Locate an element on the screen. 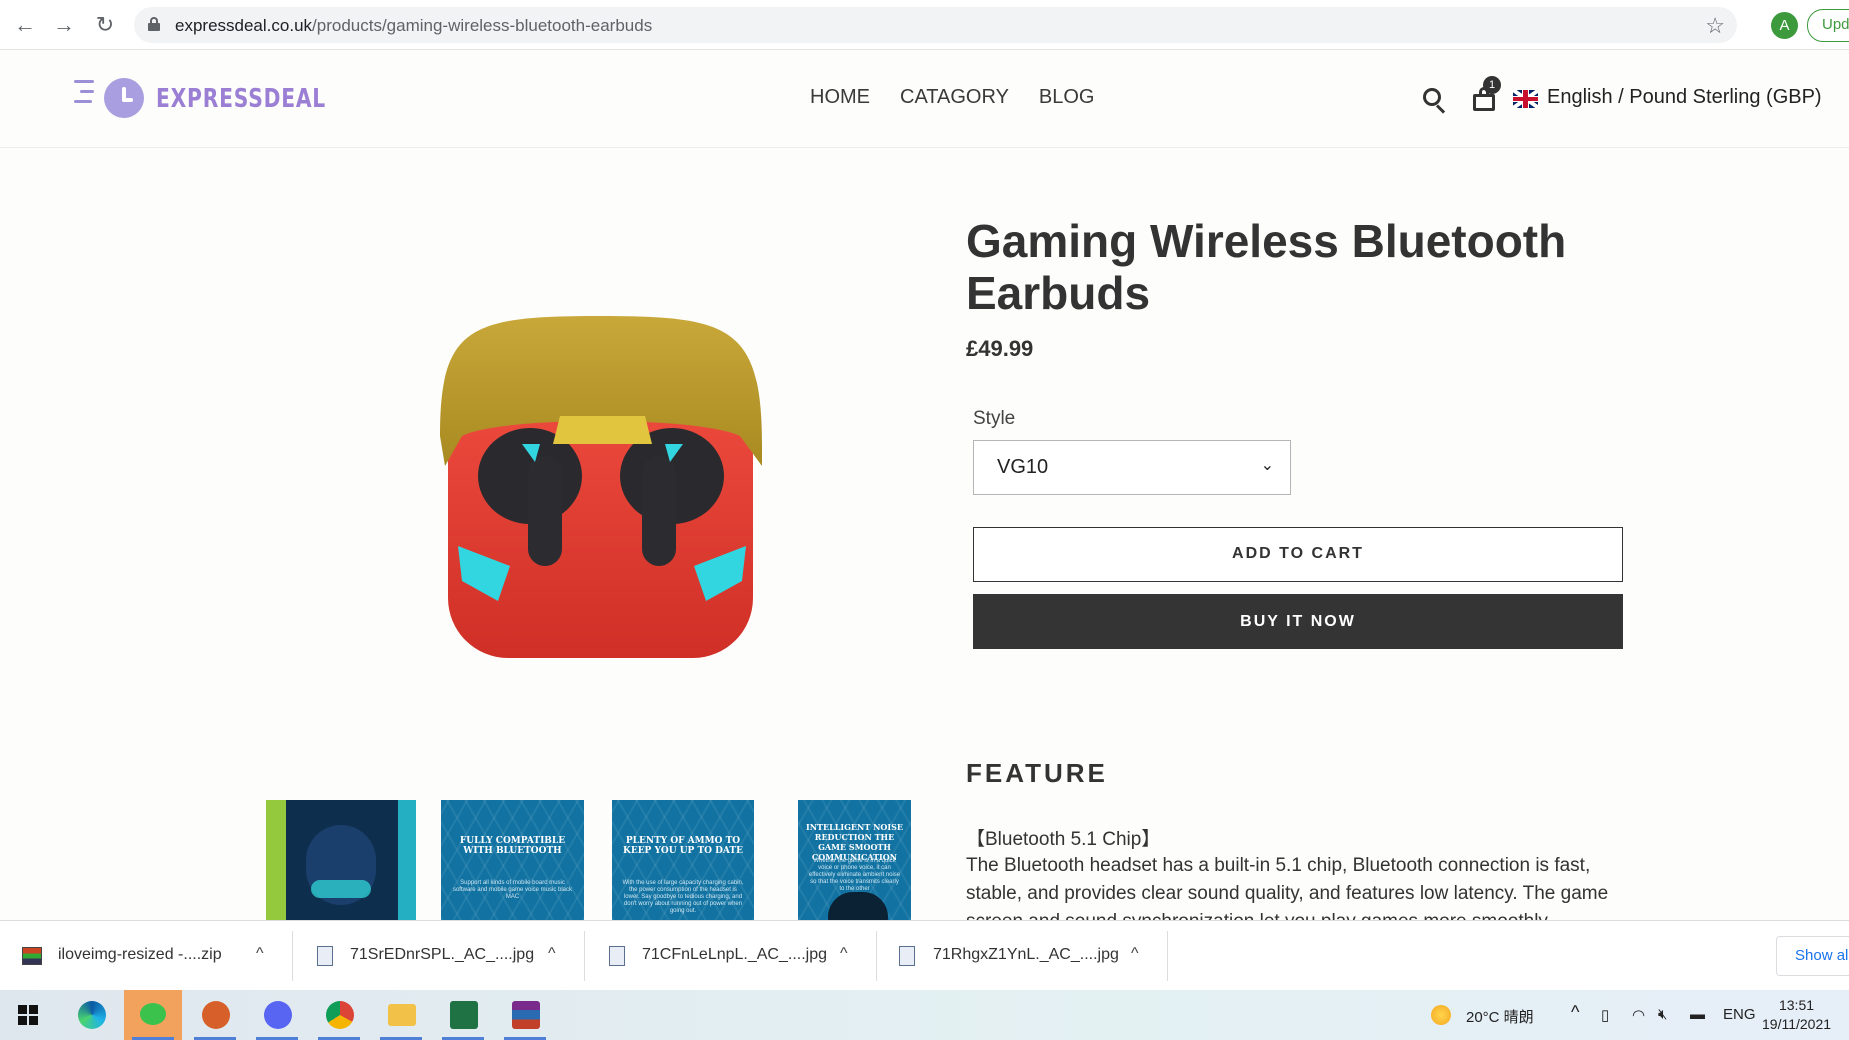  buy-it-now-button: BUY IT NOW is located at coordinates (1298, 621).